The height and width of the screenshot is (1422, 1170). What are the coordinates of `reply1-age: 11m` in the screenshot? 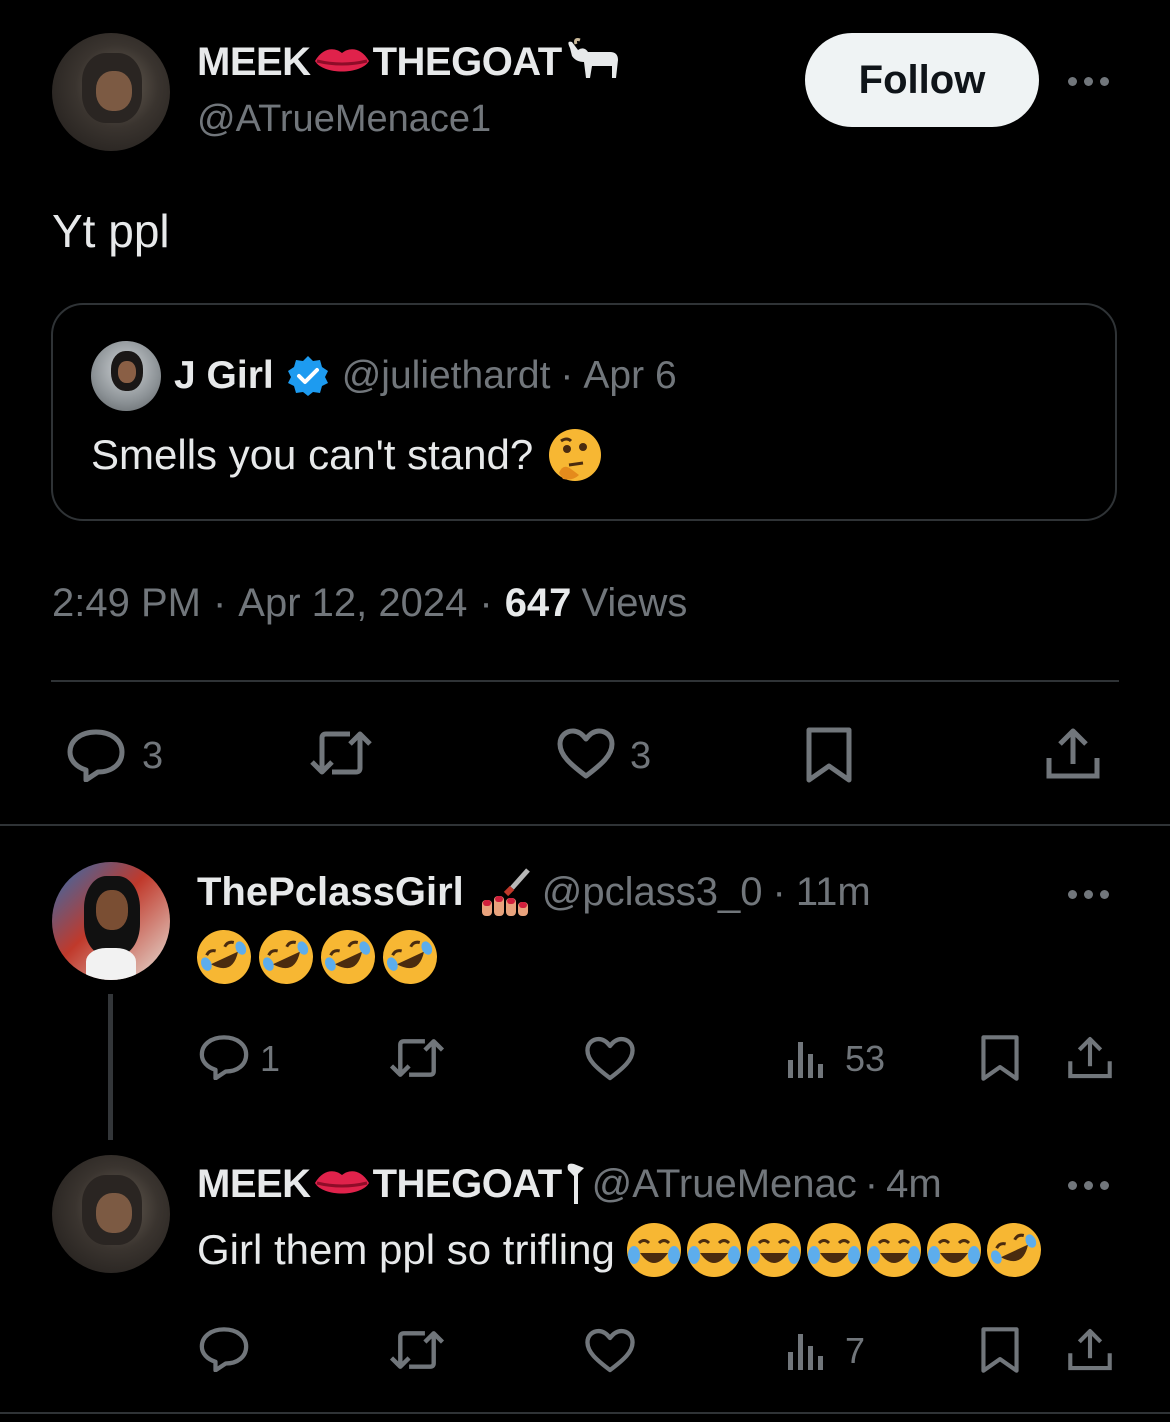 It's located at (833, 892).